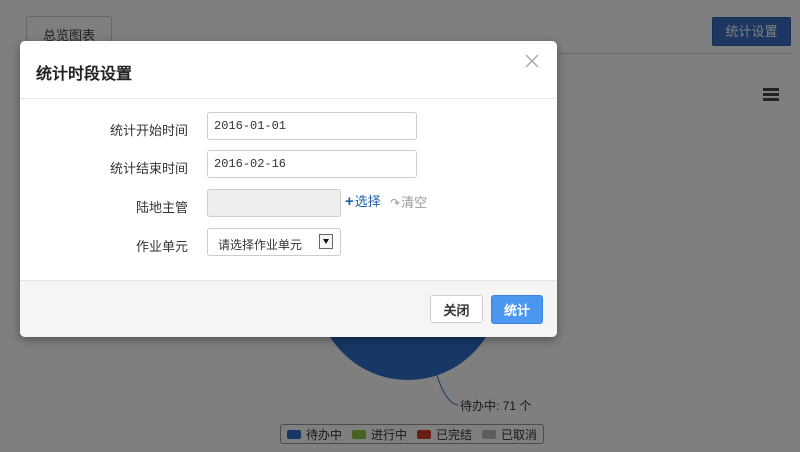  Describe the element at coordinates (161, 246) in the screenshot. I see `unit-label: 作业单元` at that location.